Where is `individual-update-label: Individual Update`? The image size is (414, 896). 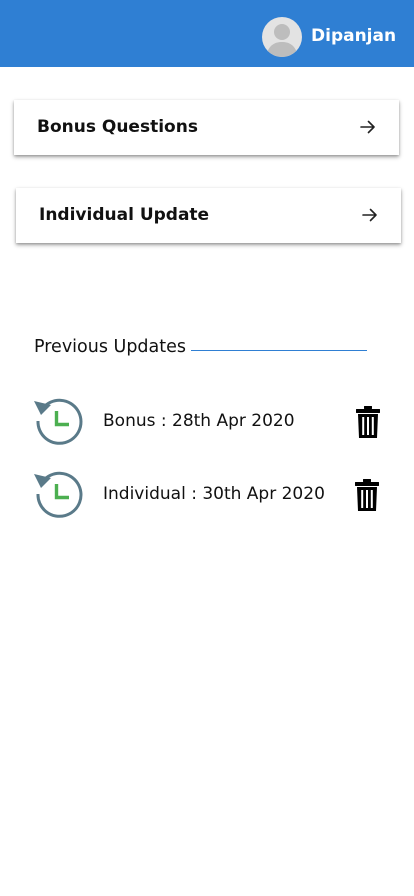
individual-update-label: Individual Update is located at coordinates (124, 215).